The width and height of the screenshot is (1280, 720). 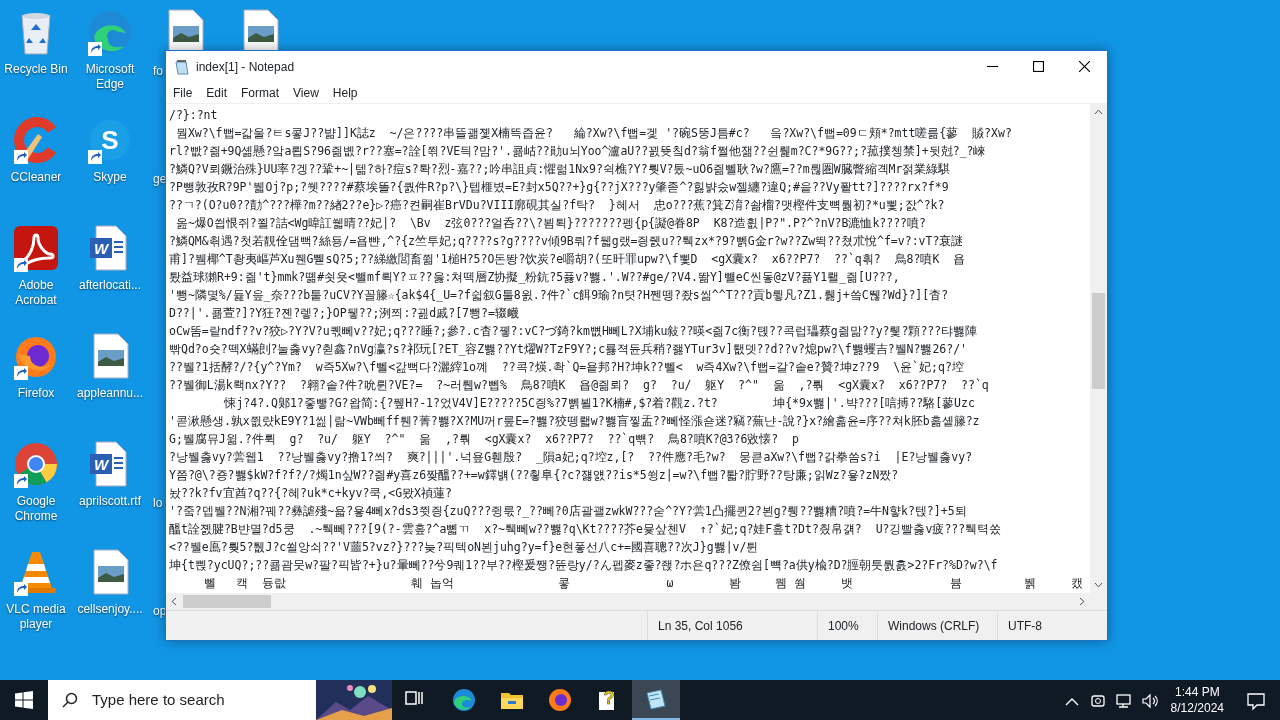 What do you see at coordinates (245, 67) in the screenshot?
I see `window-title: index[1] - Notepad` at bounding box center [245, 67].